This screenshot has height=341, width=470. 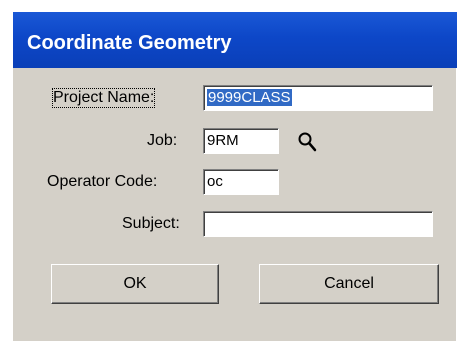 I want to click on subject-field, so click(x=318, y=224).